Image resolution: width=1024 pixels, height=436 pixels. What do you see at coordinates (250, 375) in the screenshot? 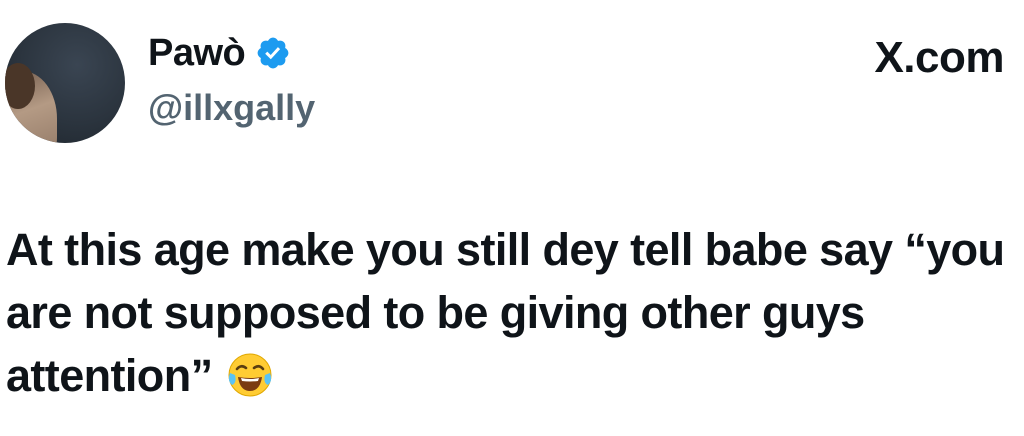
I see `face-with-tears-of-joy-icon` at bounding box center [250, 375].